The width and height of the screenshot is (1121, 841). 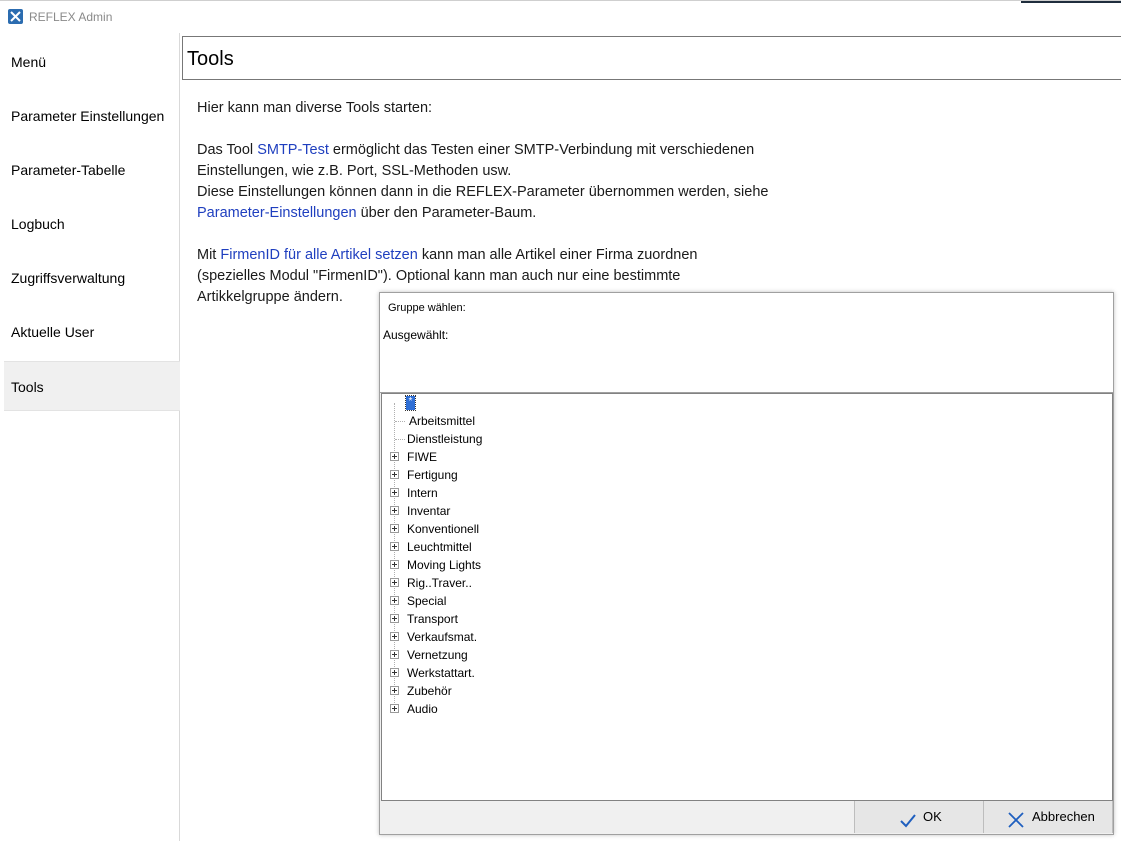 I want to click on ok-button-label: OK, so click(x=932, y=816).